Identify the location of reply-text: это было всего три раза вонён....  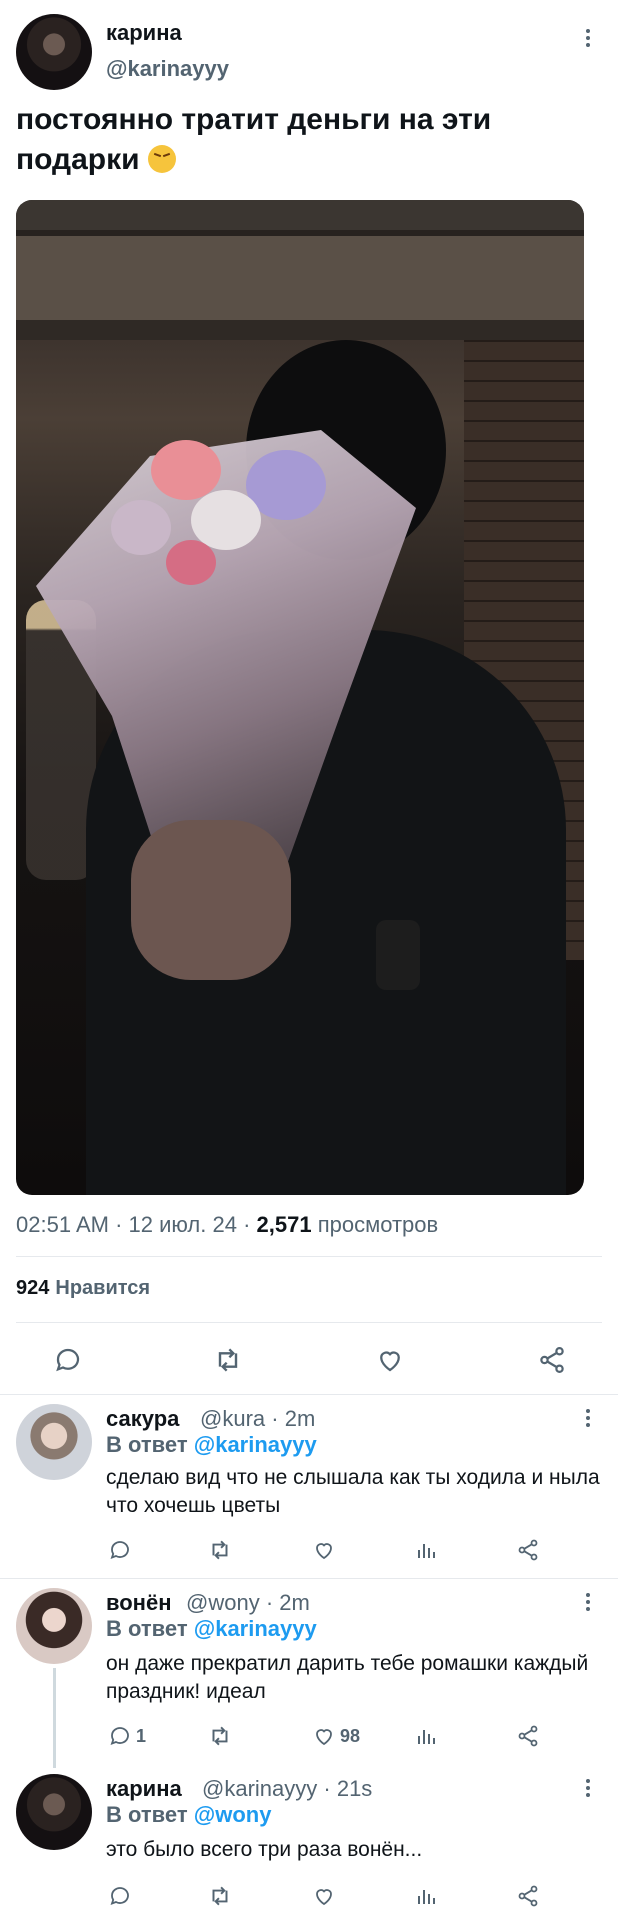
(264, 1849).